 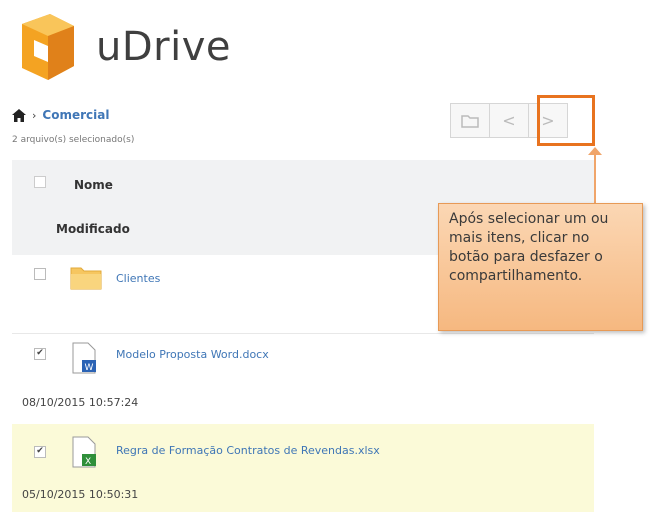 What do you see at coordinates (19, 115) in the screenshot?
I see `home-icon` at bounding box center [19, 115].